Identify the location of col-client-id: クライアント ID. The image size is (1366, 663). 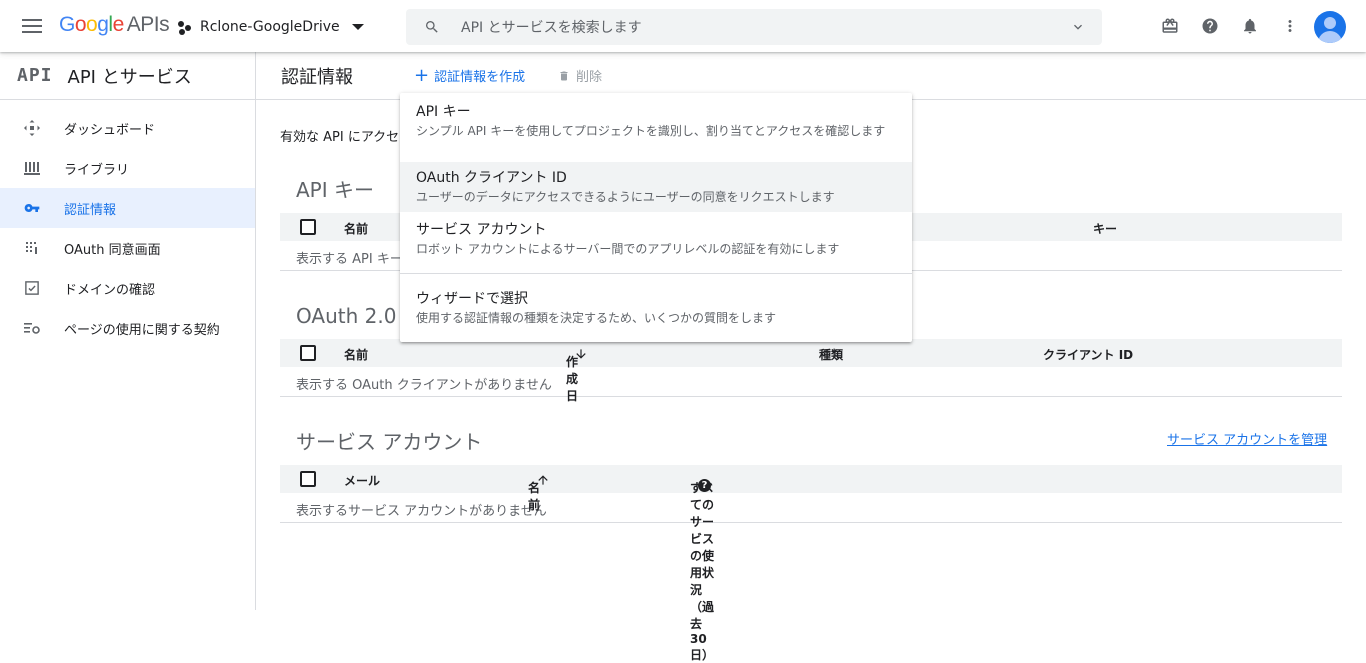
(1088, 355).